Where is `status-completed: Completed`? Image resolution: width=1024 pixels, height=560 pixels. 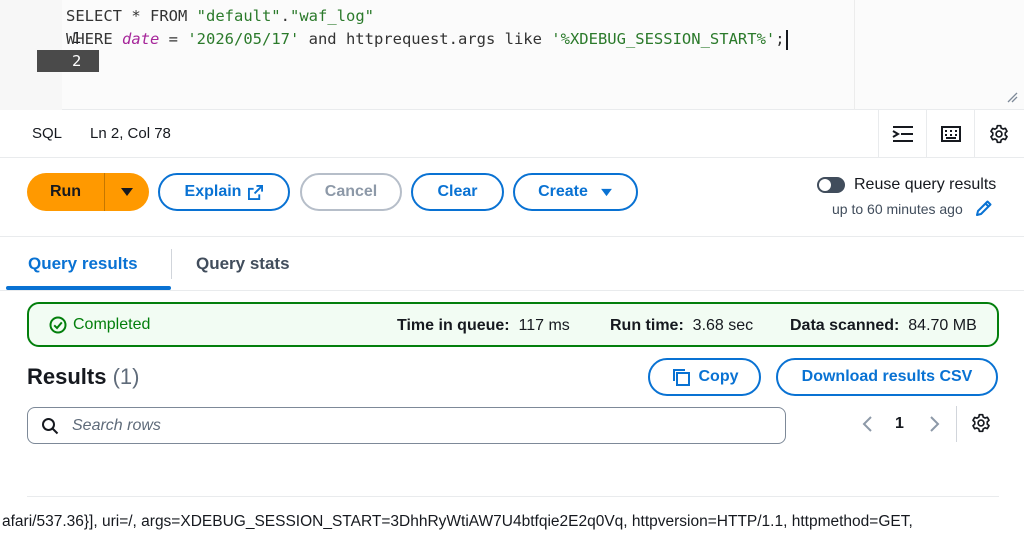
status-completed: Completed is located at coordinates (99, 325).